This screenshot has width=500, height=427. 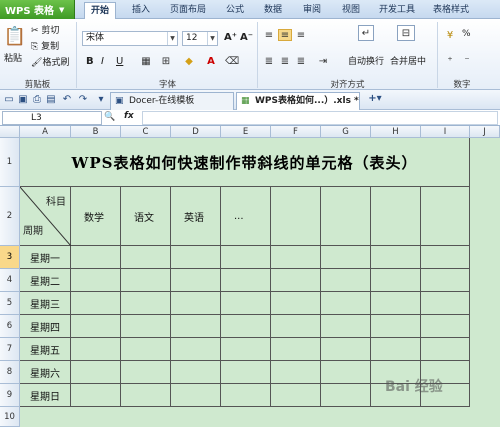 I want to click on increase-decimal-icon: ⁺, so click(x=450, y=61).